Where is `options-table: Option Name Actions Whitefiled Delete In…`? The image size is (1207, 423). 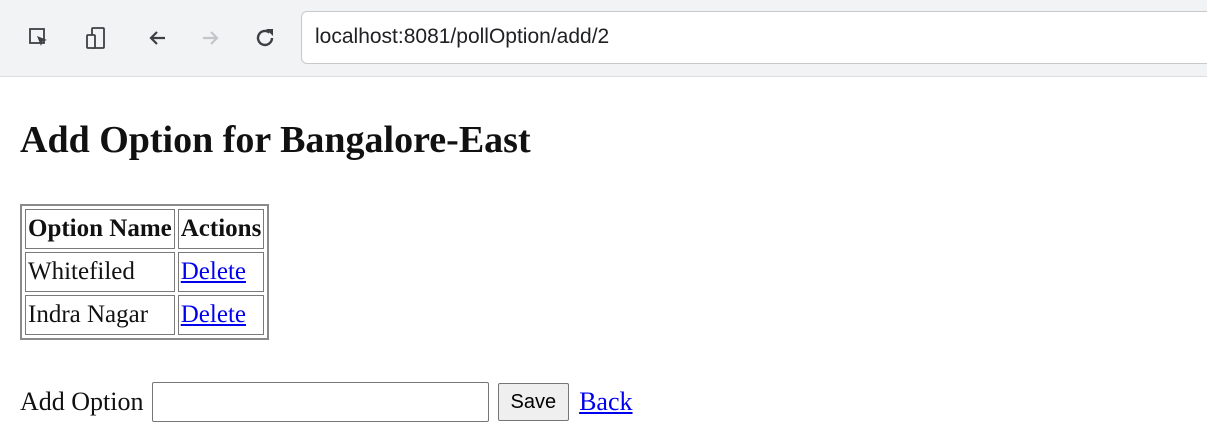
options-table: Option Name Actions Whitefiled Delete In… is located at coordinates (145, 272).